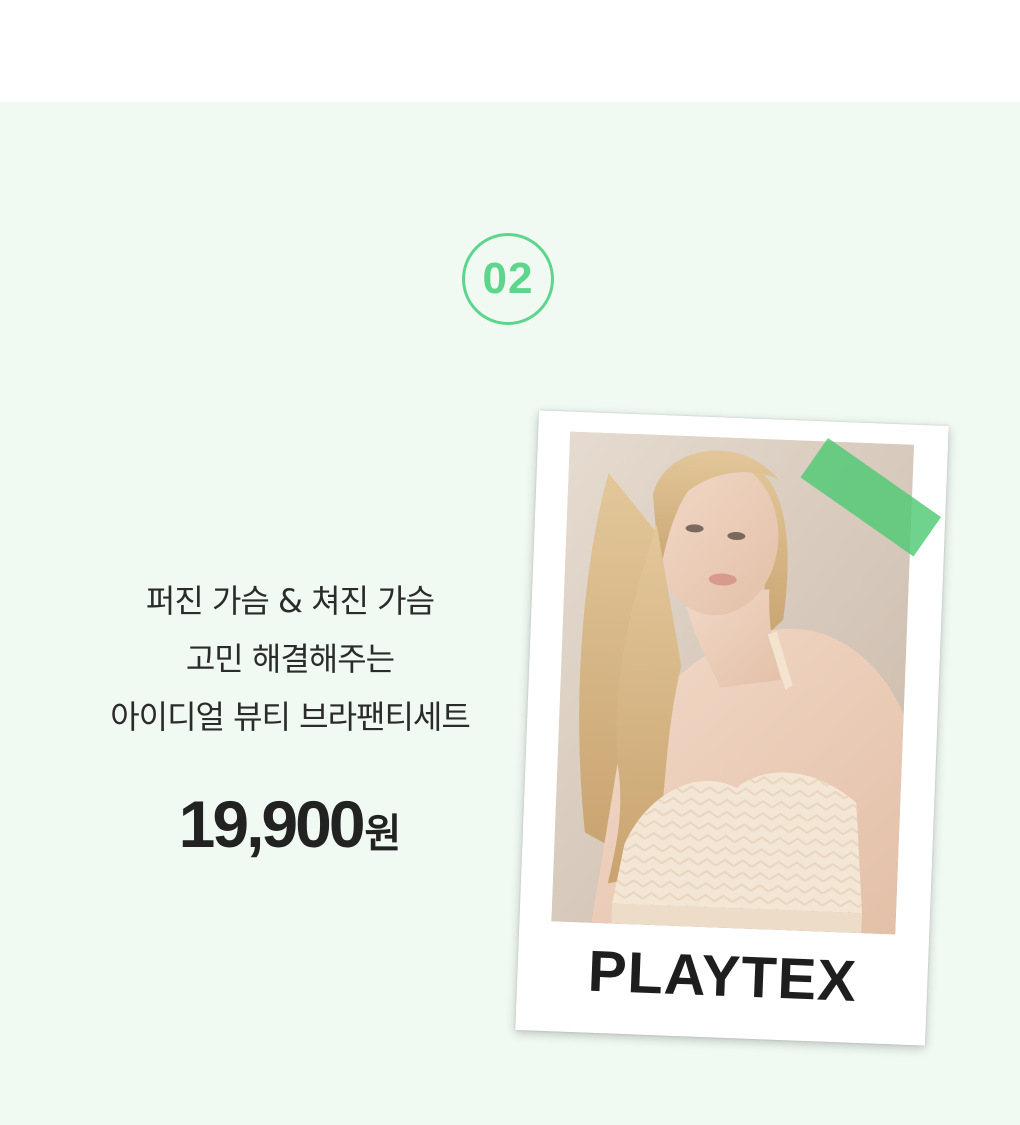 The height and width of the screenshot is (1125, 1020). What do you see at coordinates (383, 834) in the screenshot?
I see `price-unit: 원` at bounding box center [383, 834].